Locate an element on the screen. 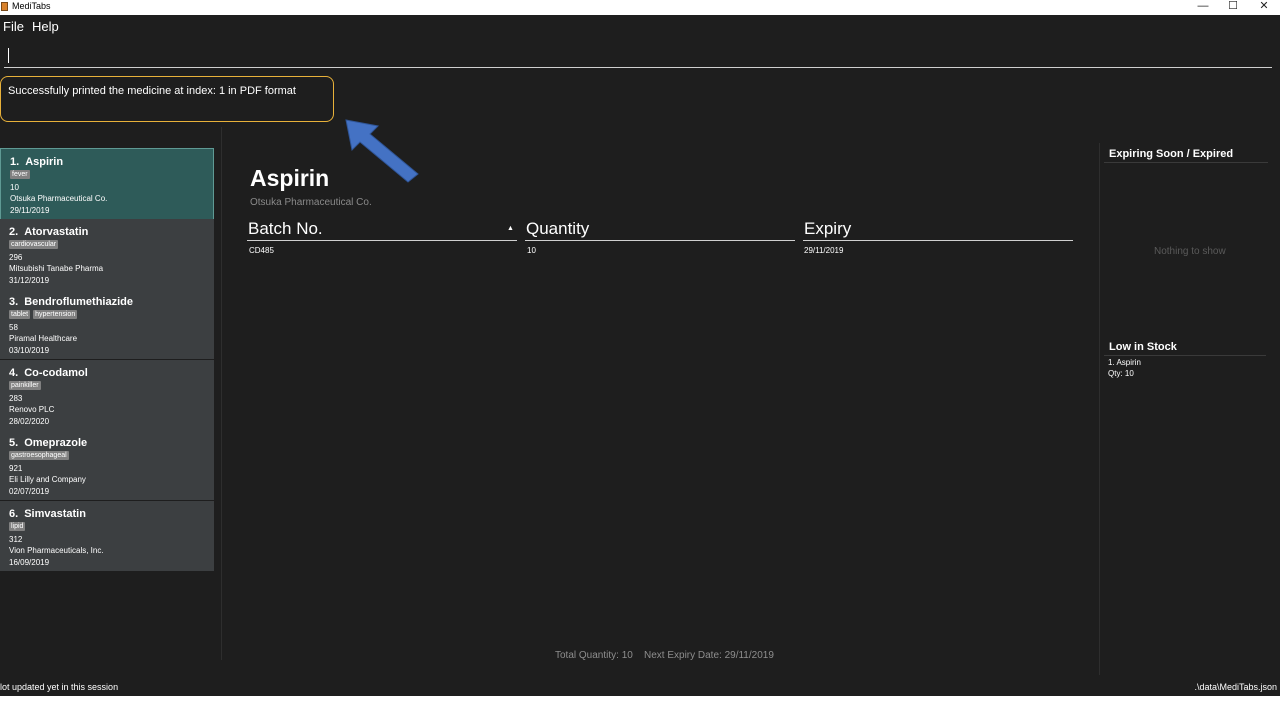 The height and width of the screenshot is (720, 1280). window-title: MediTabs is located at coordinates (31, 6).